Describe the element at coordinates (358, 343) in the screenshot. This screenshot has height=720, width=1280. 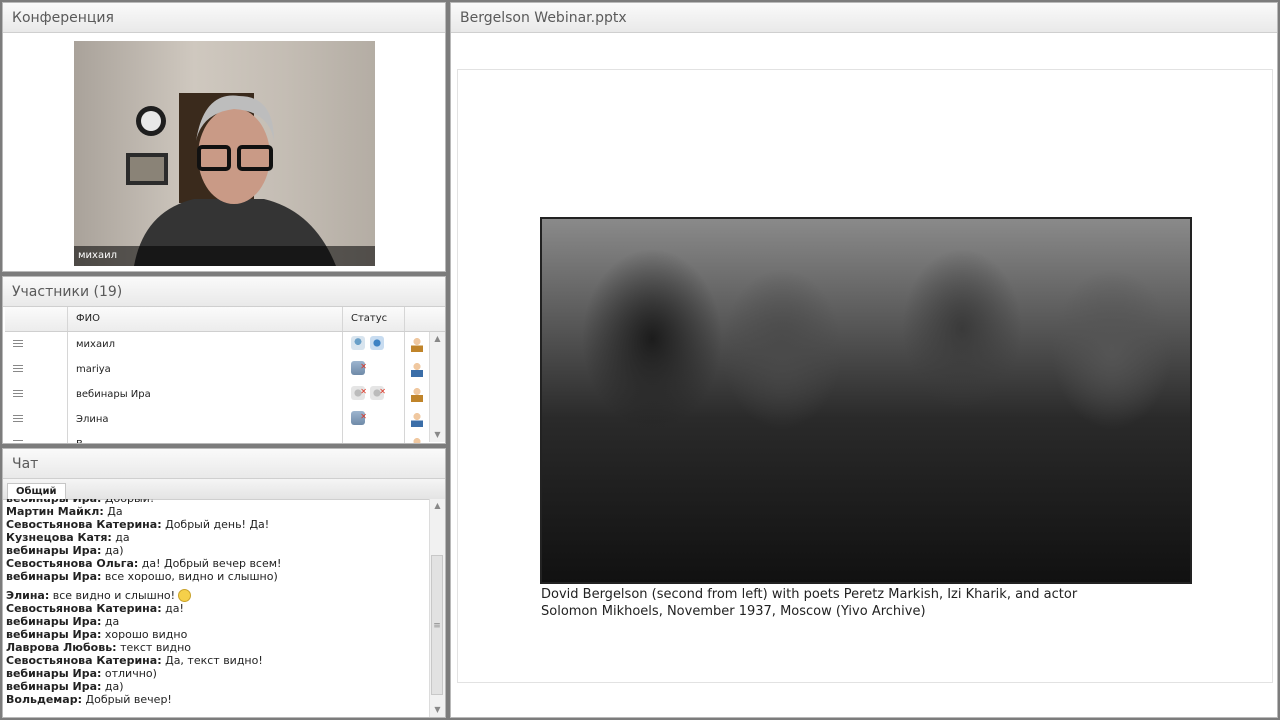
I see `microphone-icon` at that location.